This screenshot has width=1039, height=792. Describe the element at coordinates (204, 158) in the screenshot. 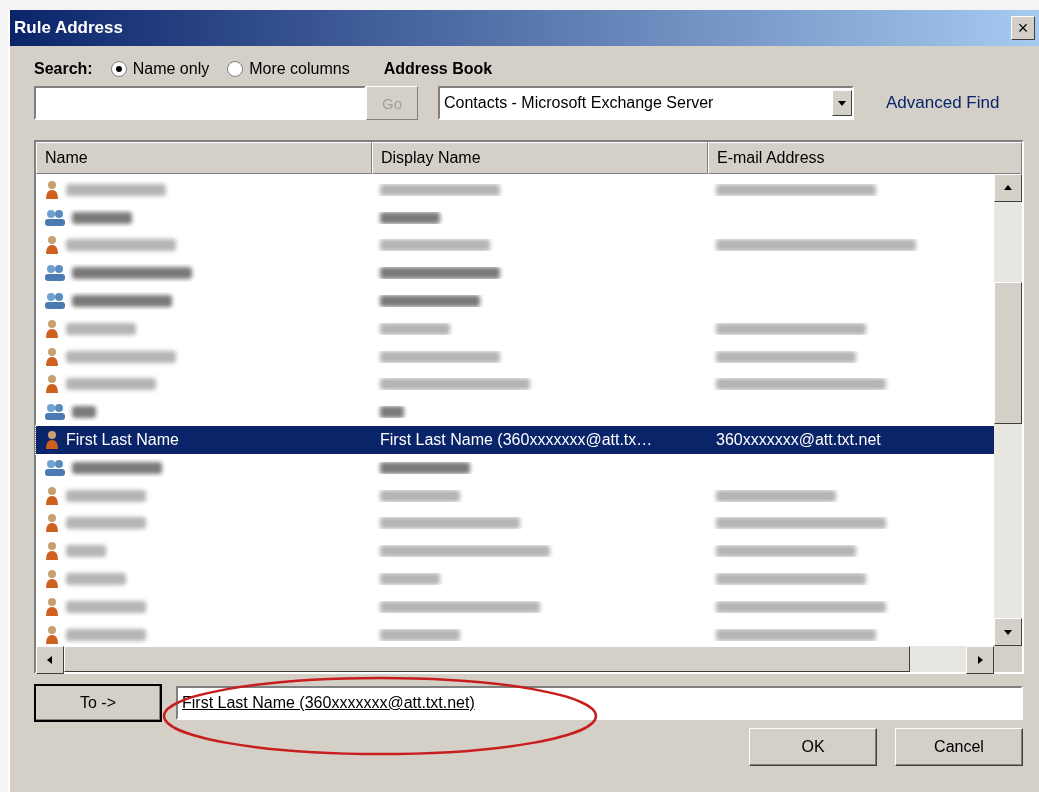

I see `column-header: Name` at that location.